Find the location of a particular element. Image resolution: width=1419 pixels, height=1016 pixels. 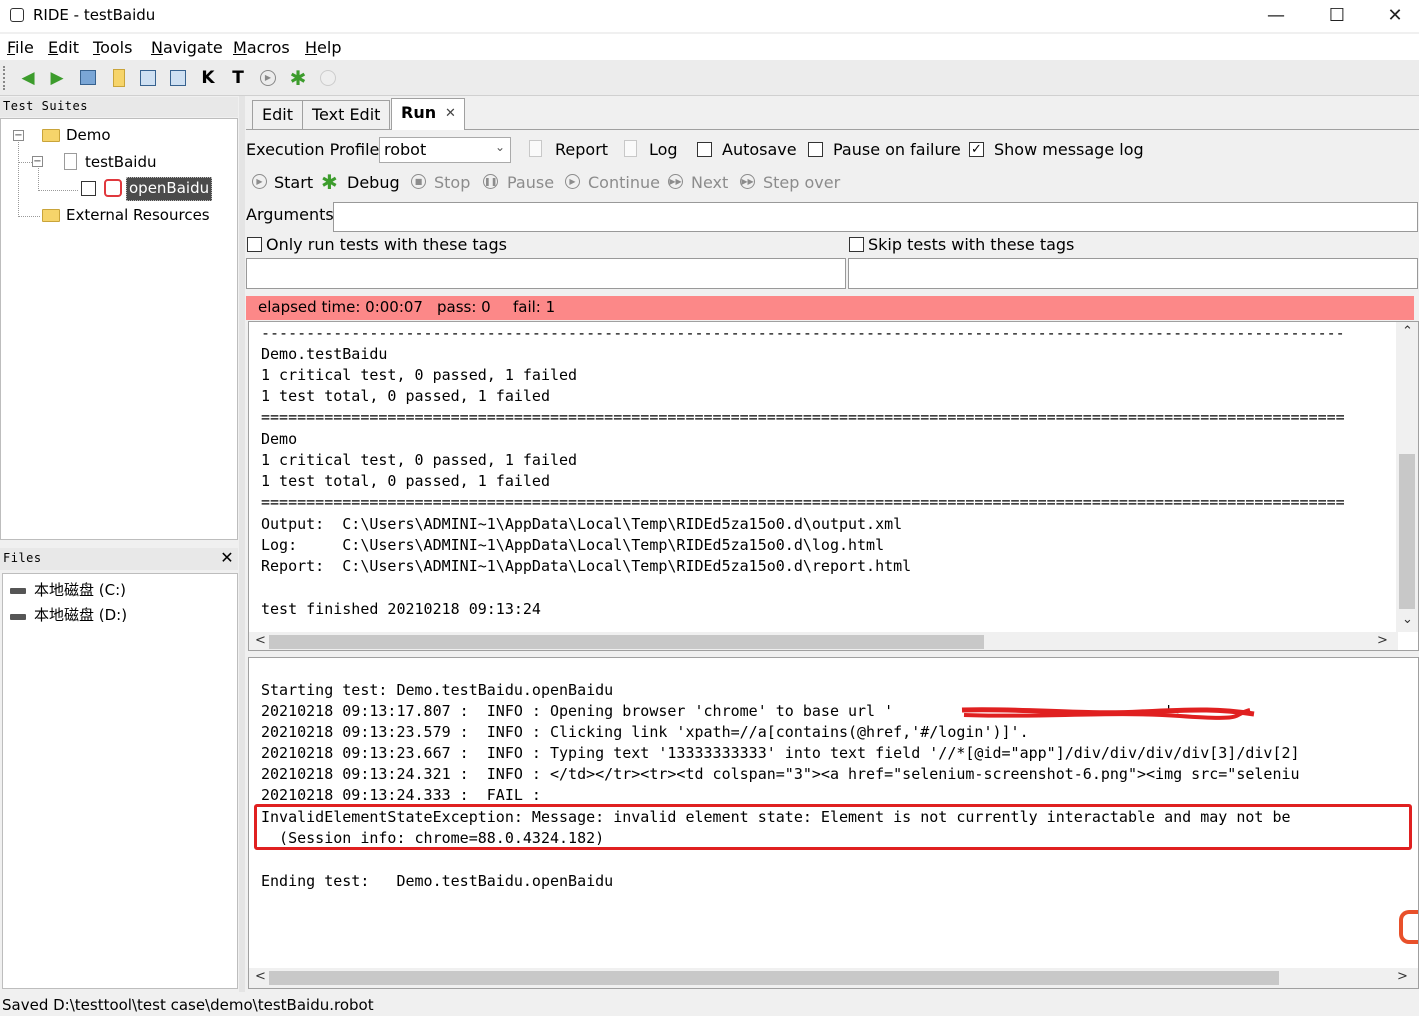

stop-icon is located at coordinates (328, 78).